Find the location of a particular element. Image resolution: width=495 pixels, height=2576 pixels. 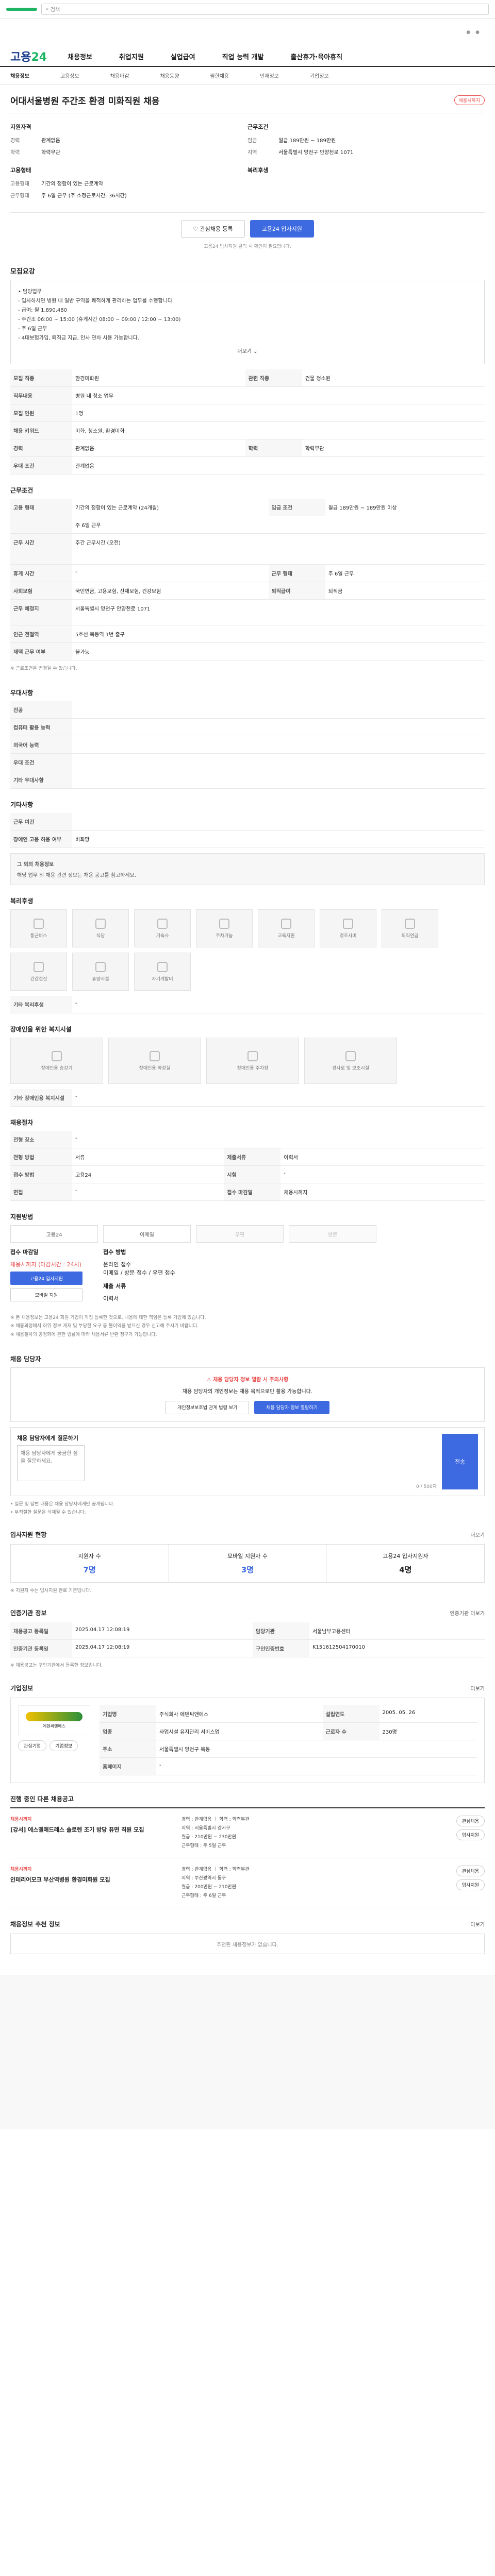

privacy-law-button: 개인정보보호법 관계 법령 보기 is located at coordinates (208, 1407).